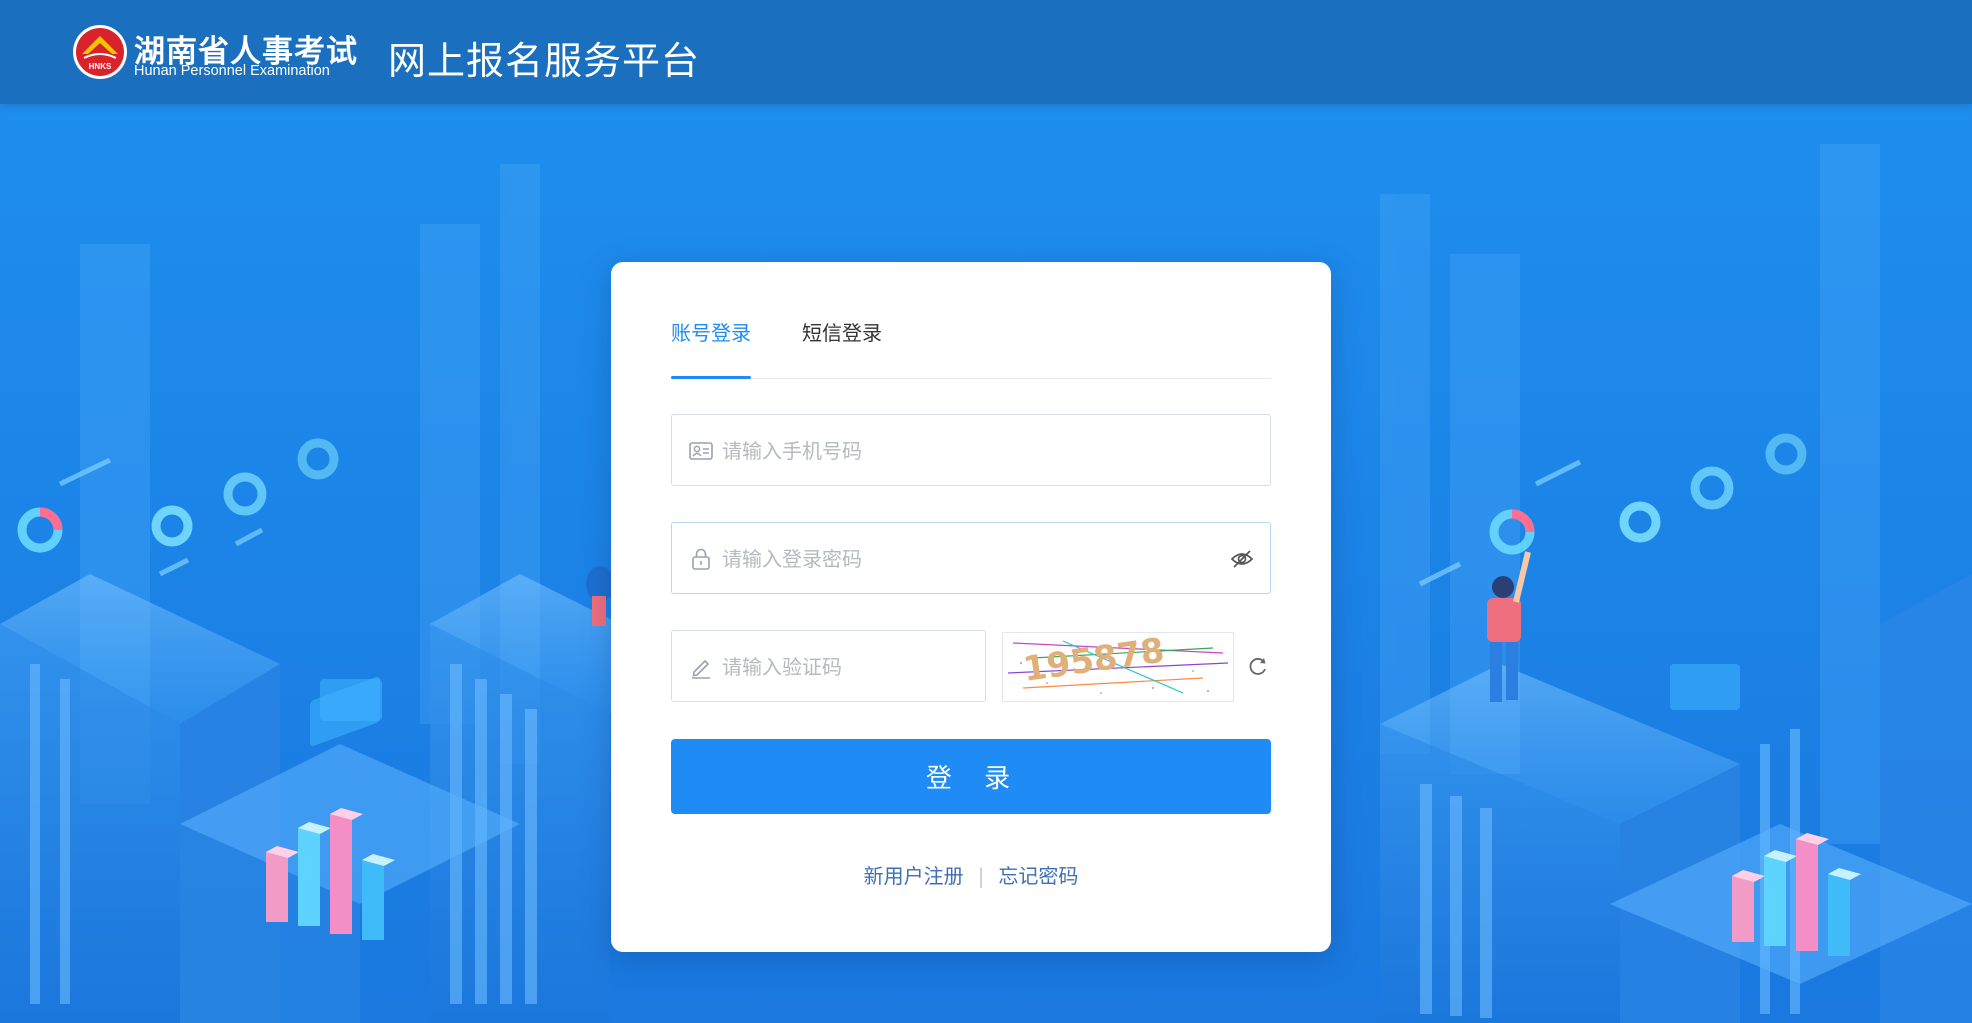 This screenshot has width=1972, height=1023. I want to click on logo-badge-text: HNKS, so click(100, 66).